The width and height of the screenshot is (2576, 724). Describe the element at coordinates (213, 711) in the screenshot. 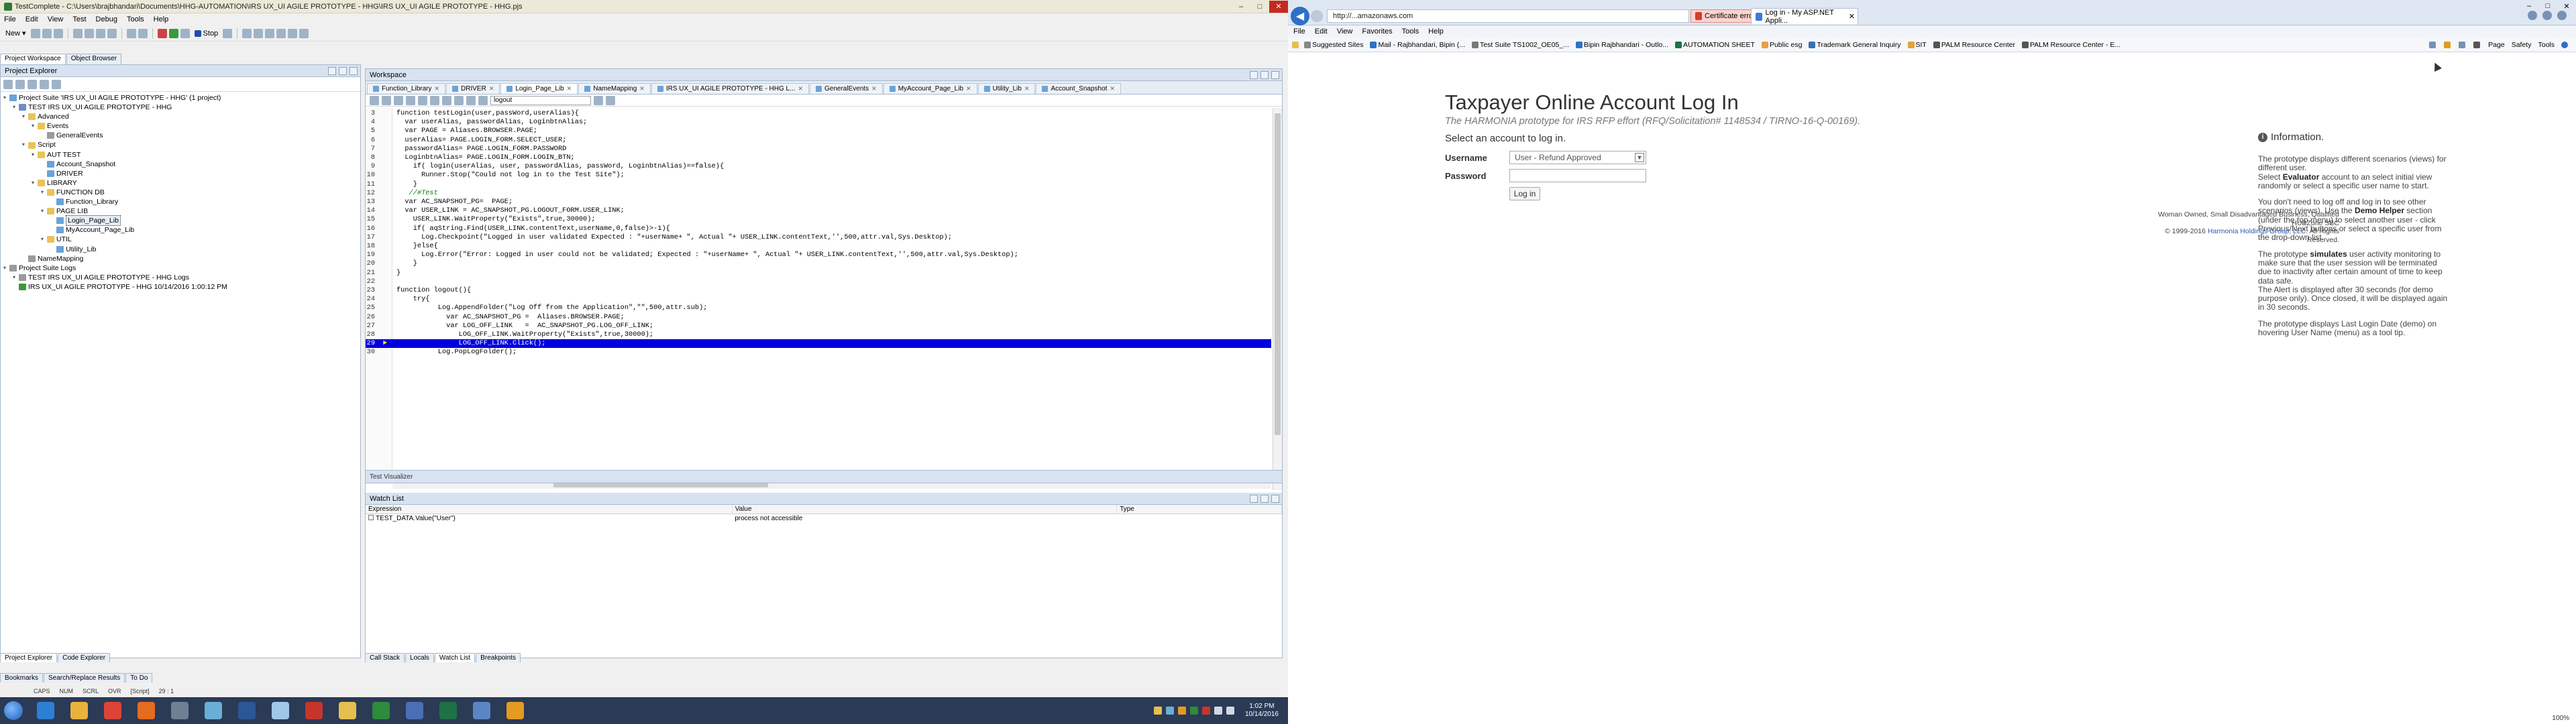

I see `monitor-app` at that location.